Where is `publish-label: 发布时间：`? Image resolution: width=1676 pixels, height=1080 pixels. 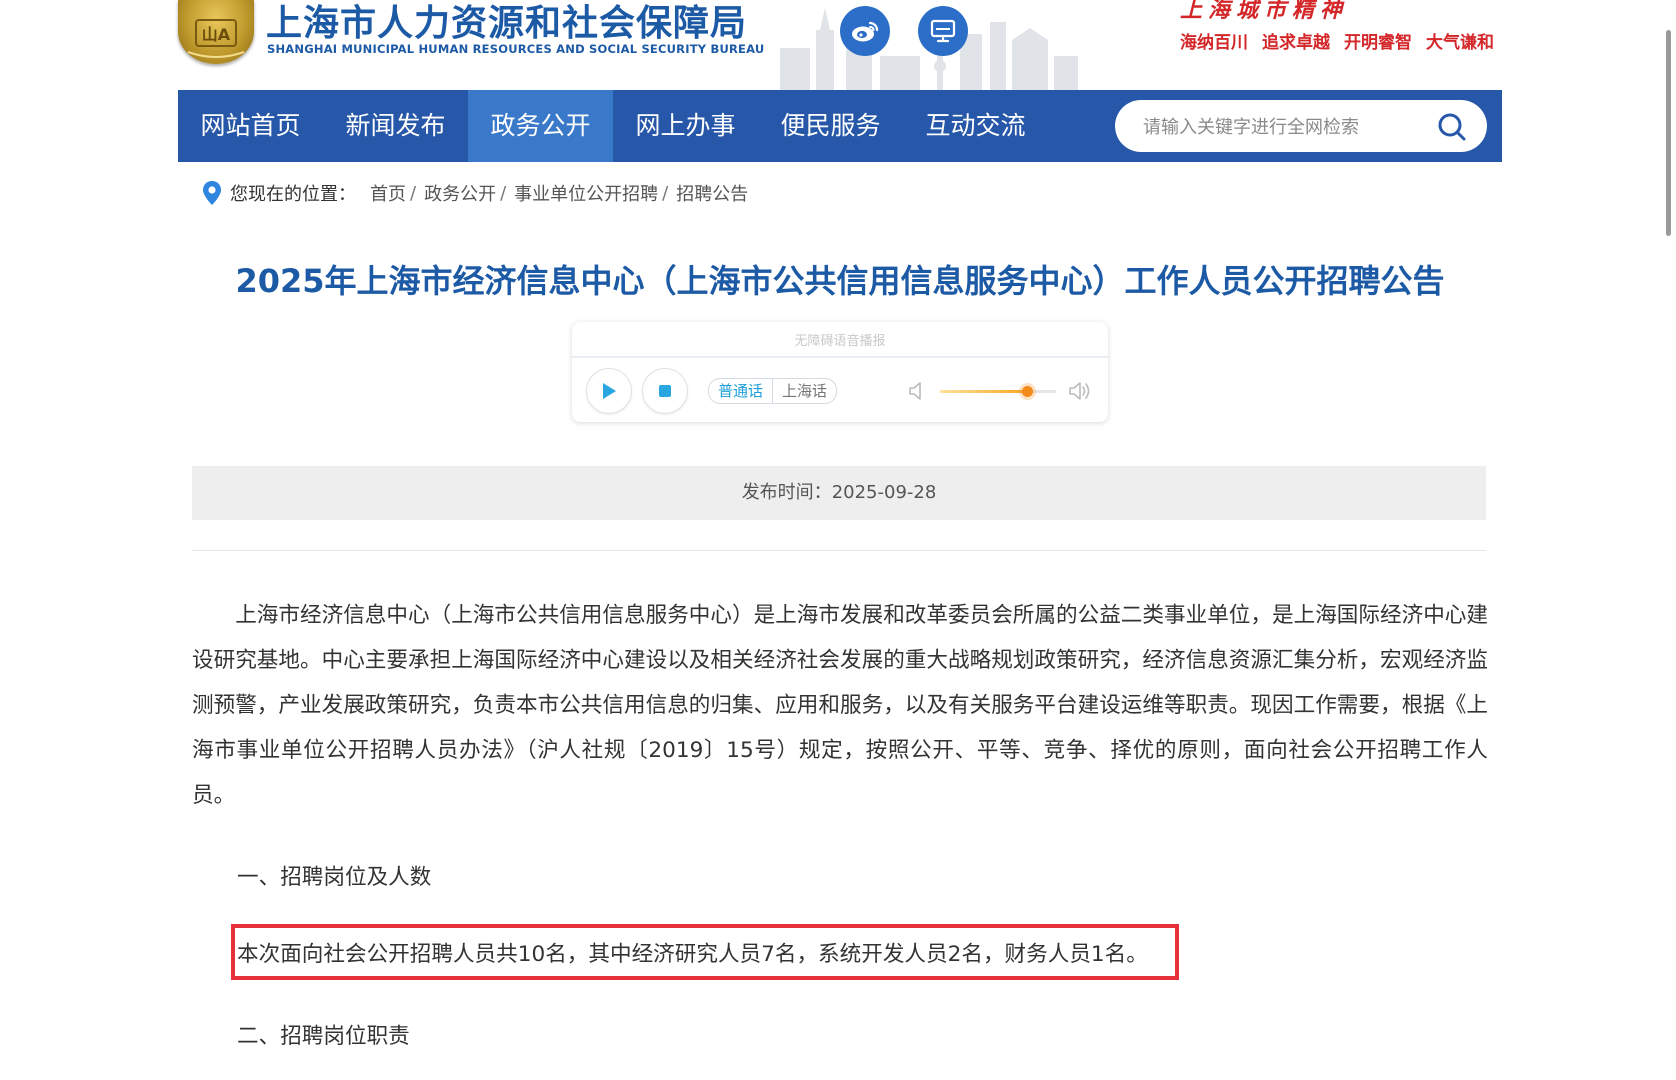 publish-label: 发布时间： is located at coordinates (786, 492).